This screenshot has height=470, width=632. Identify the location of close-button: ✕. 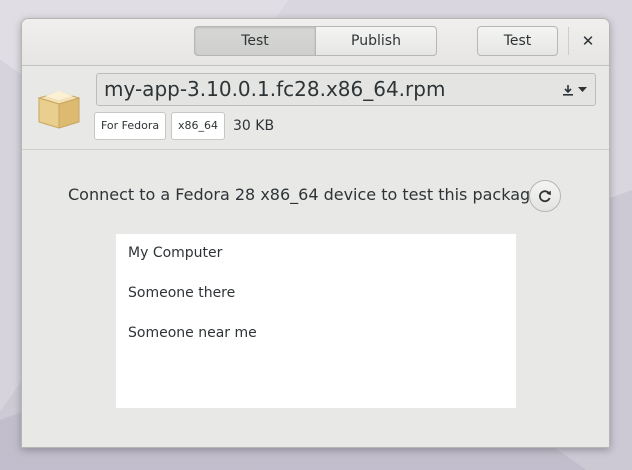
(588, 41).